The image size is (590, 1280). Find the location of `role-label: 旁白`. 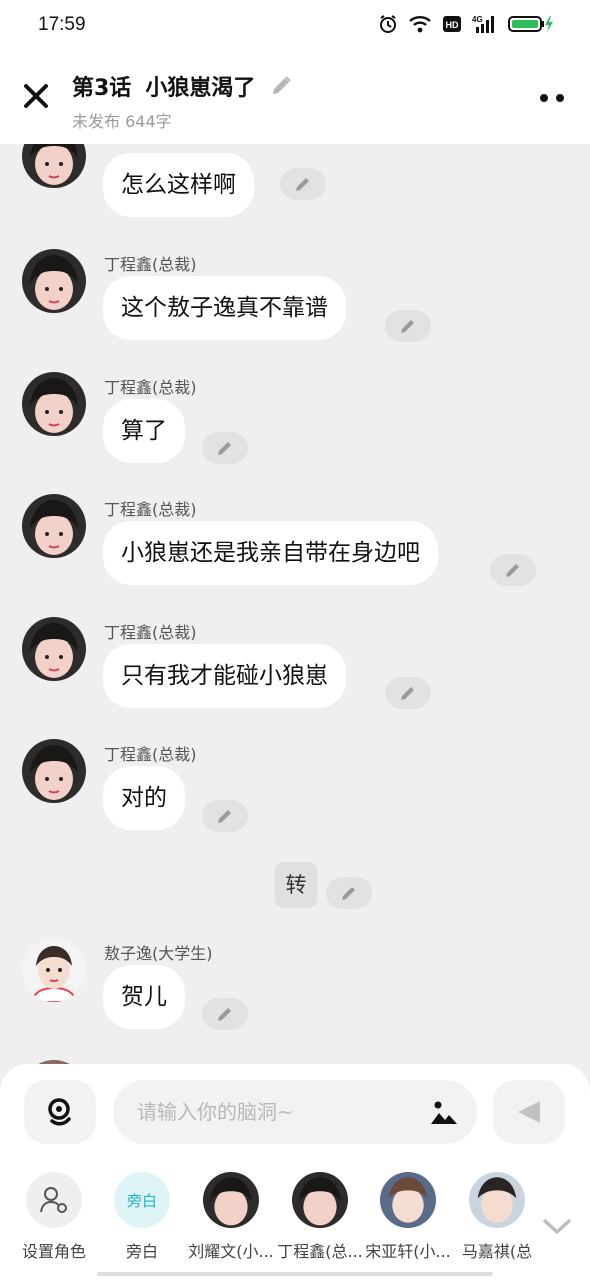

role-label: 旁白 is located at coordinates (141, 1251).